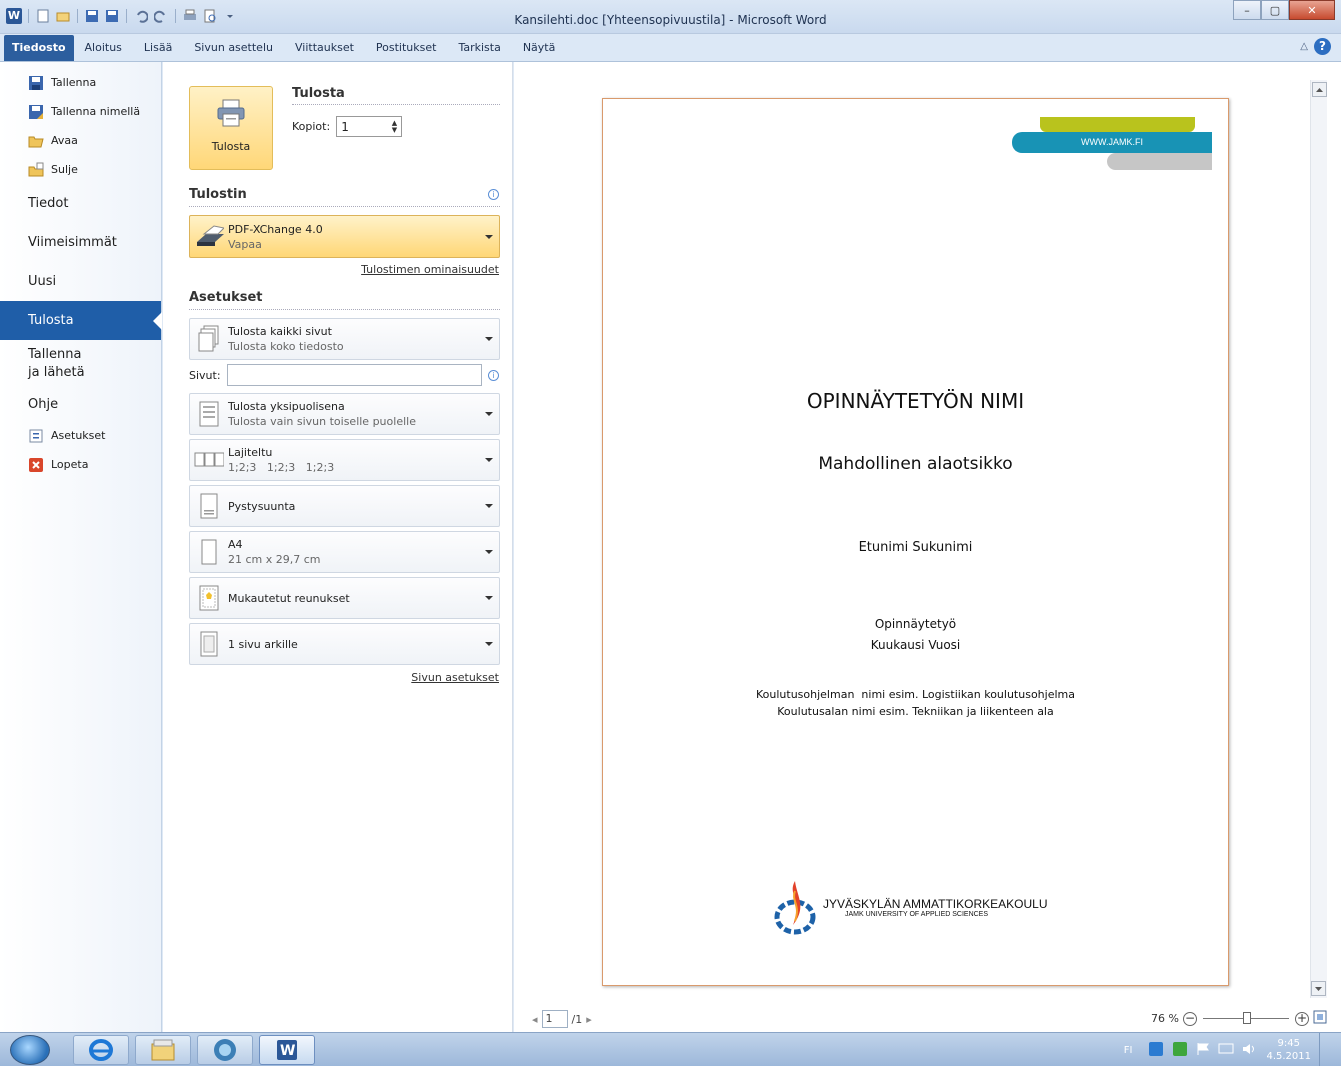 The image size is (1341, 1066). What do you see at coordinates (64, 169) in the screenshot?
I see `close-label: Sulje` at bounding box center [64, 169].